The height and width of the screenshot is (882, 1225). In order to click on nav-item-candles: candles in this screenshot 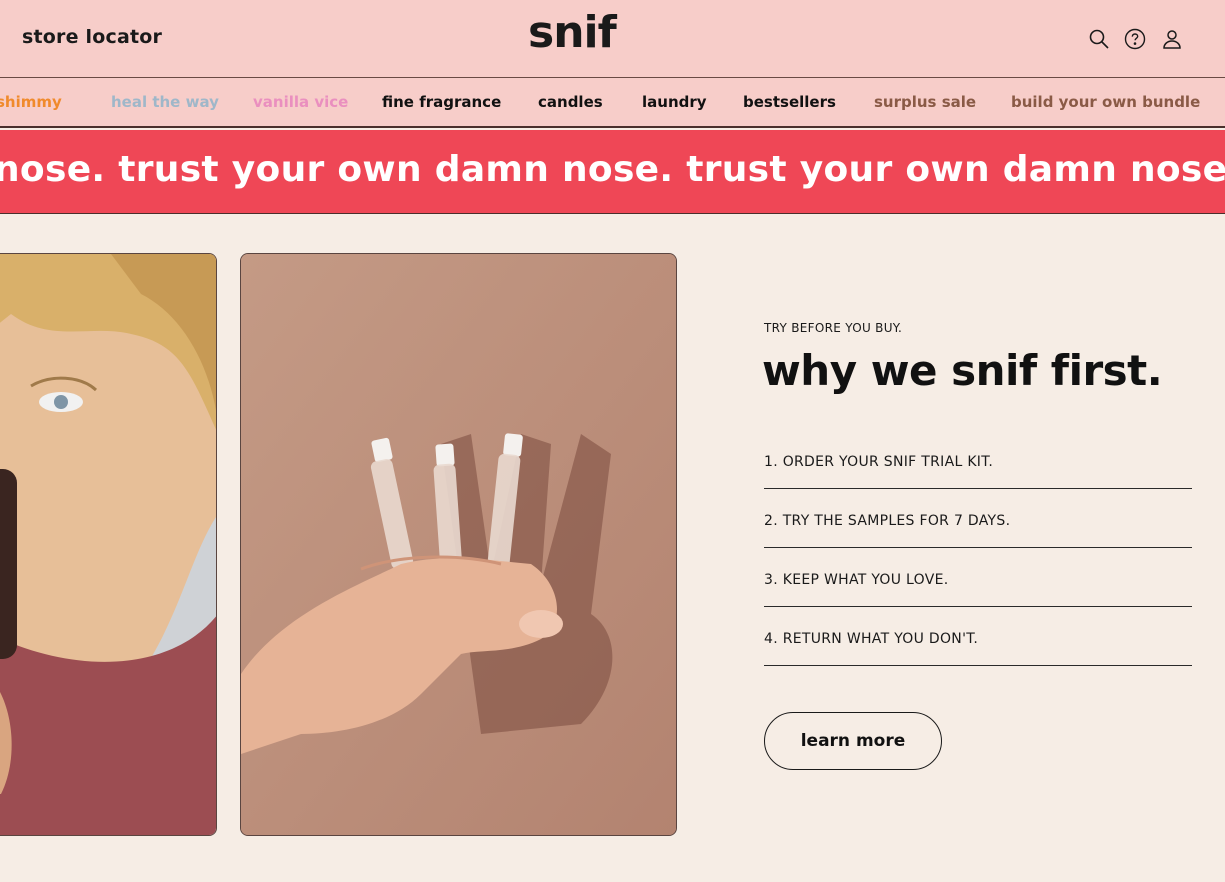, I will do `click(570, 102)`.